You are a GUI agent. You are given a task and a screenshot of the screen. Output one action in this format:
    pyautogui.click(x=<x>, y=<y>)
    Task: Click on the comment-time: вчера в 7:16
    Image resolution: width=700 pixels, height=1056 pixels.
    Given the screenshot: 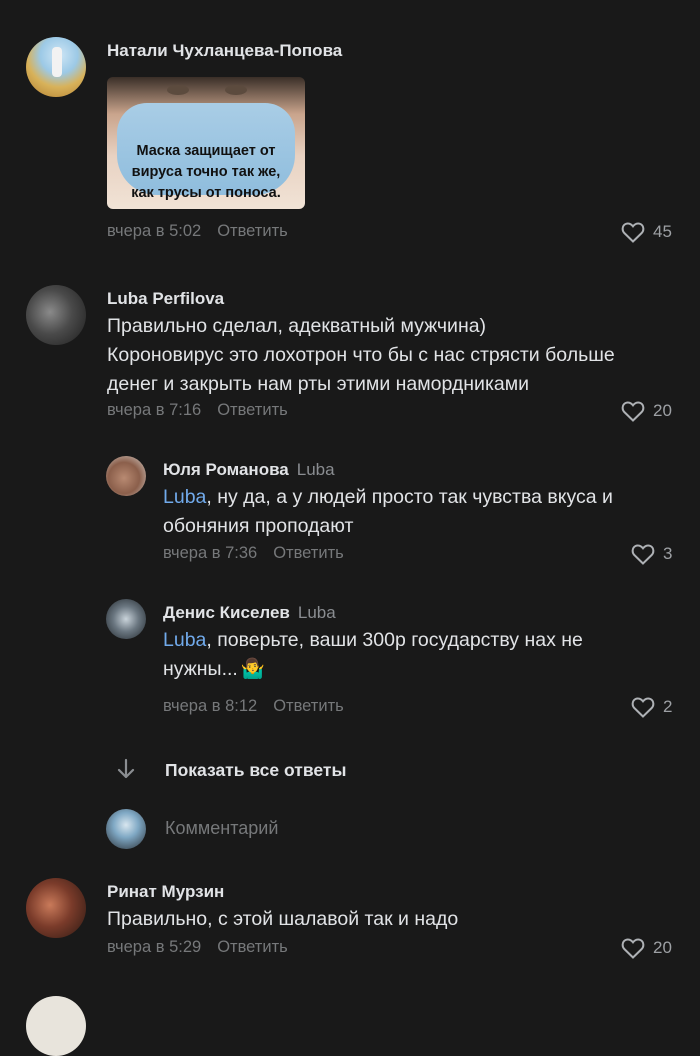 What is the action you would take?
    pyautogui.click(x=154, y=410)
    